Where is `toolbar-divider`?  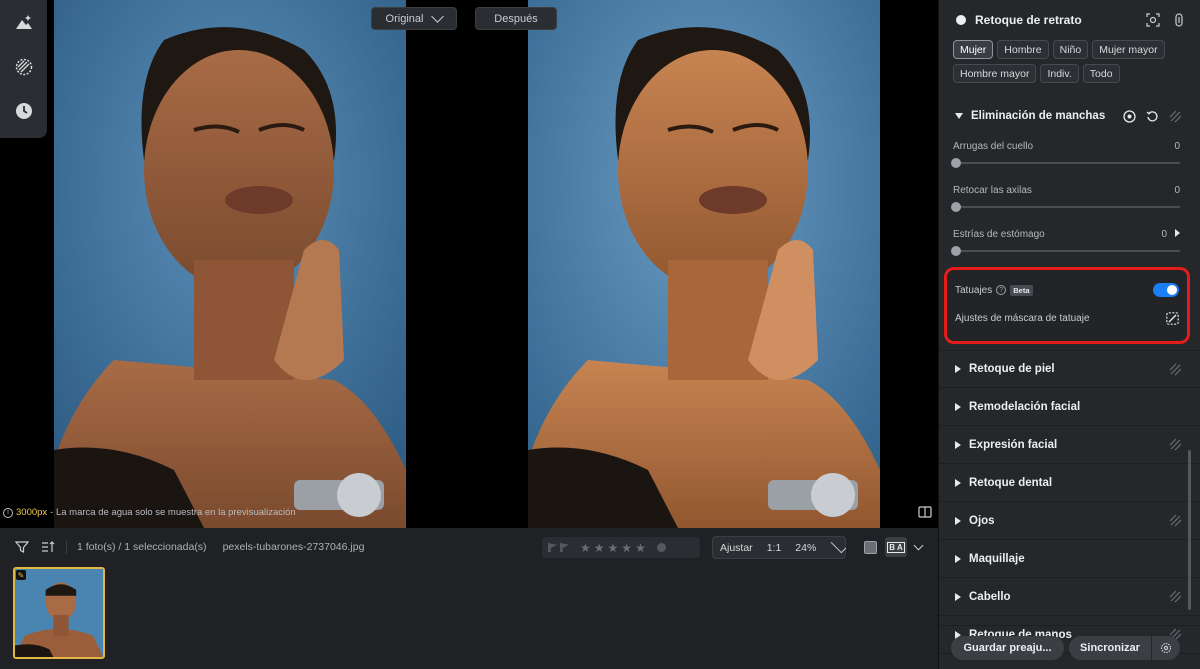 toolbar-divider is located at coordinates (66, 547).